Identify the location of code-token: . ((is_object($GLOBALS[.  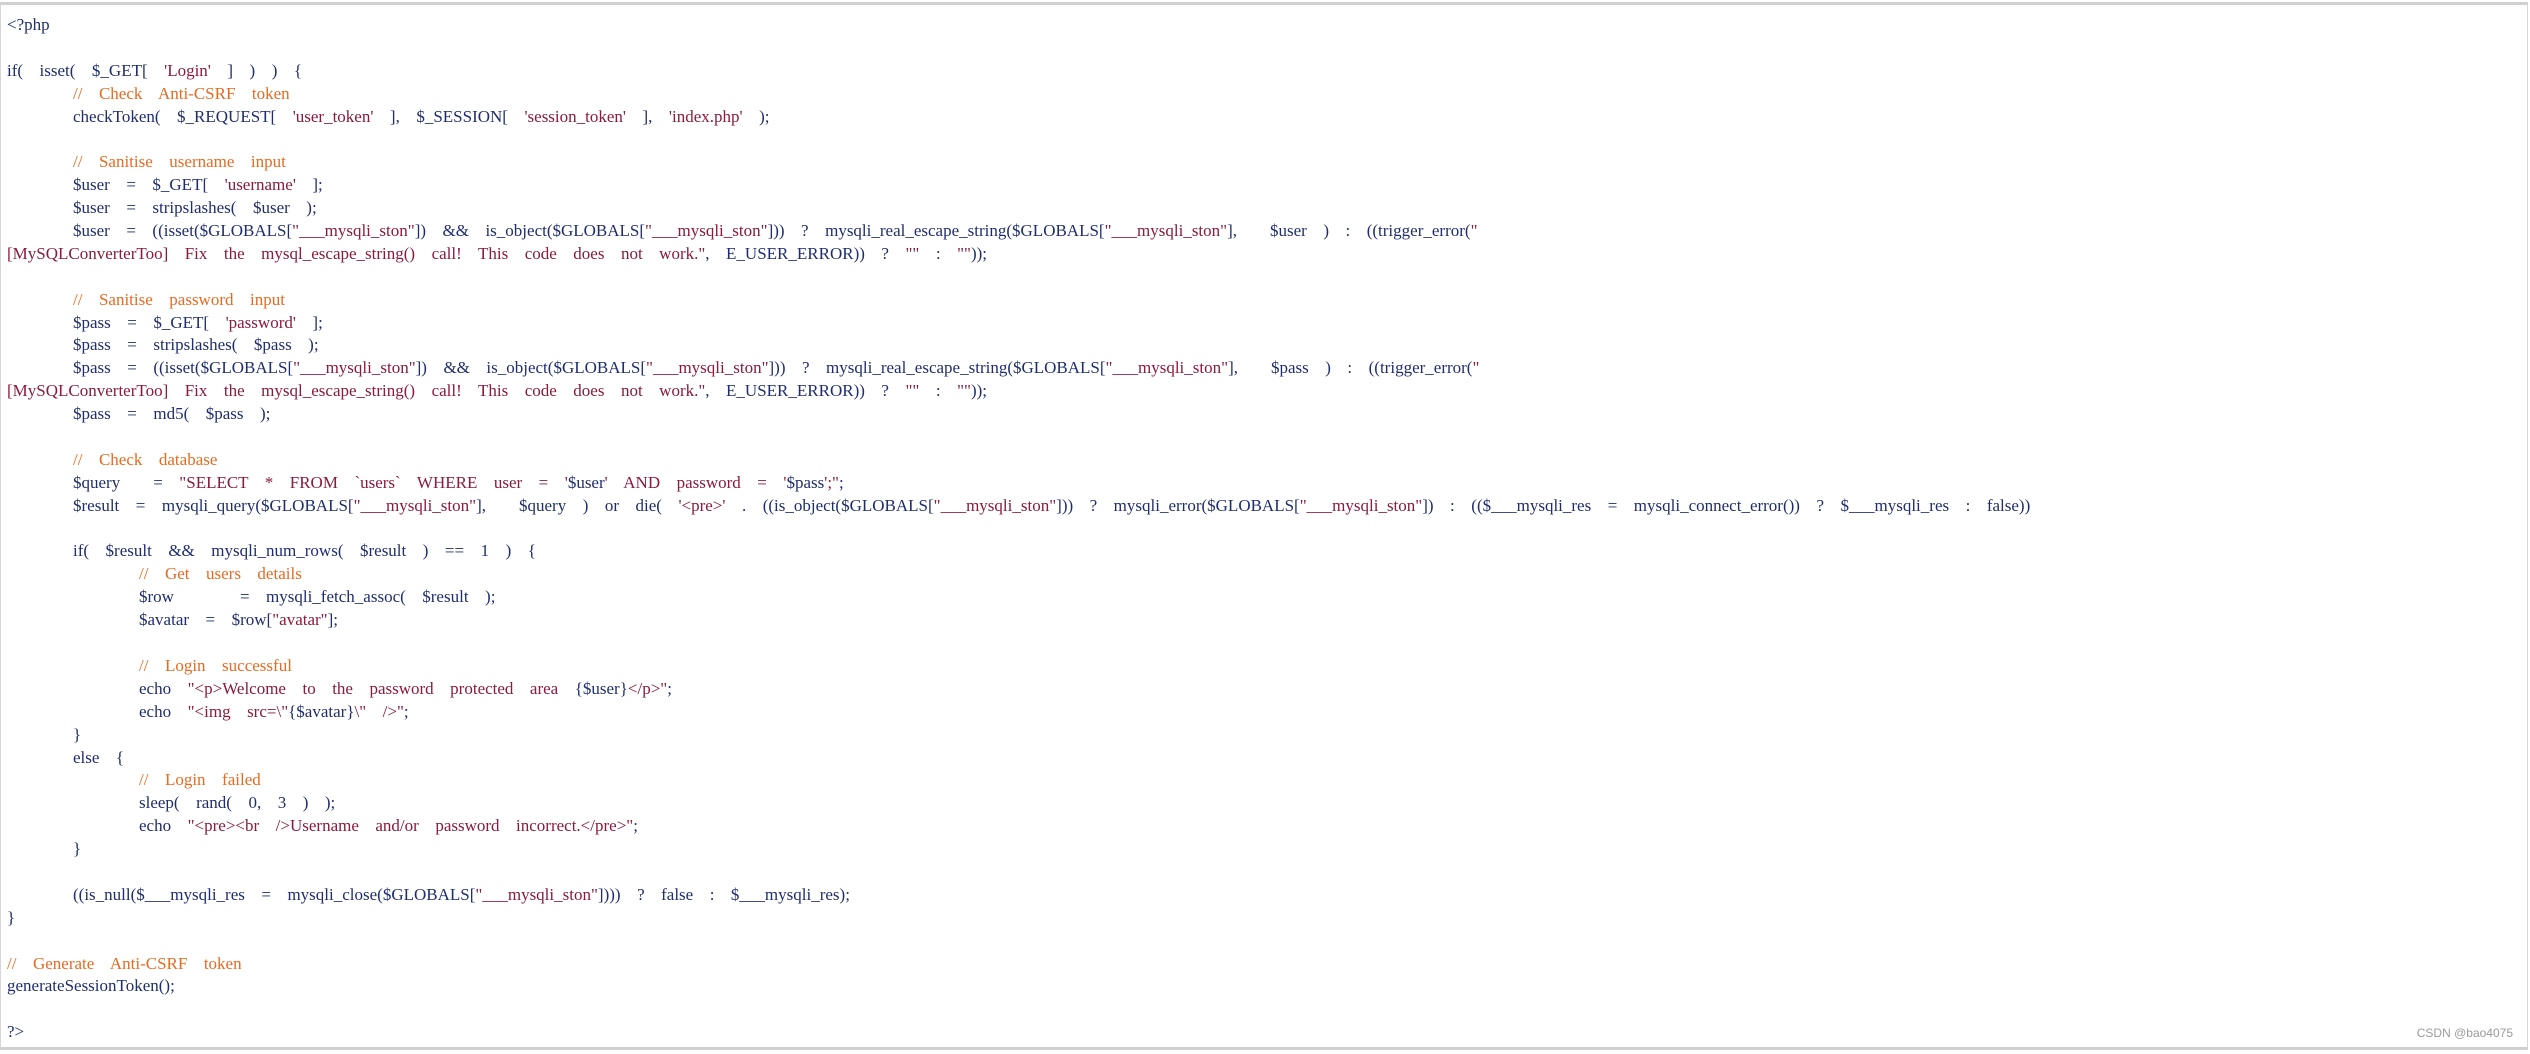
(829, 505).